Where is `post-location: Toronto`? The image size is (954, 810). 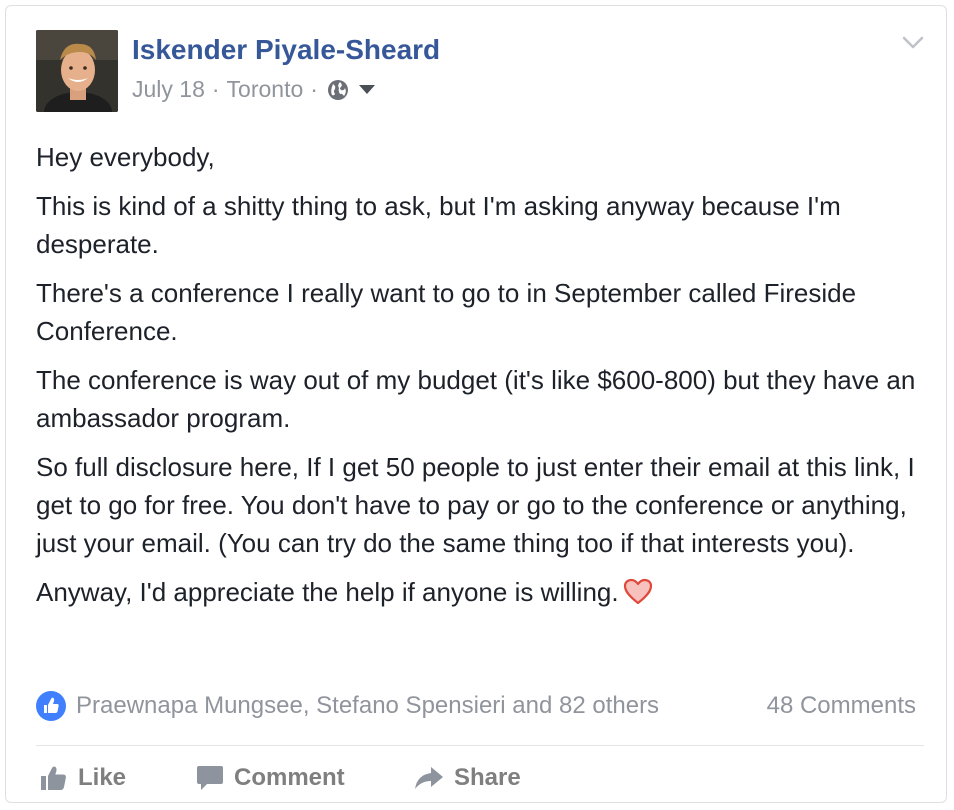
post-location: Toronto is located at coordinates (265, 89).